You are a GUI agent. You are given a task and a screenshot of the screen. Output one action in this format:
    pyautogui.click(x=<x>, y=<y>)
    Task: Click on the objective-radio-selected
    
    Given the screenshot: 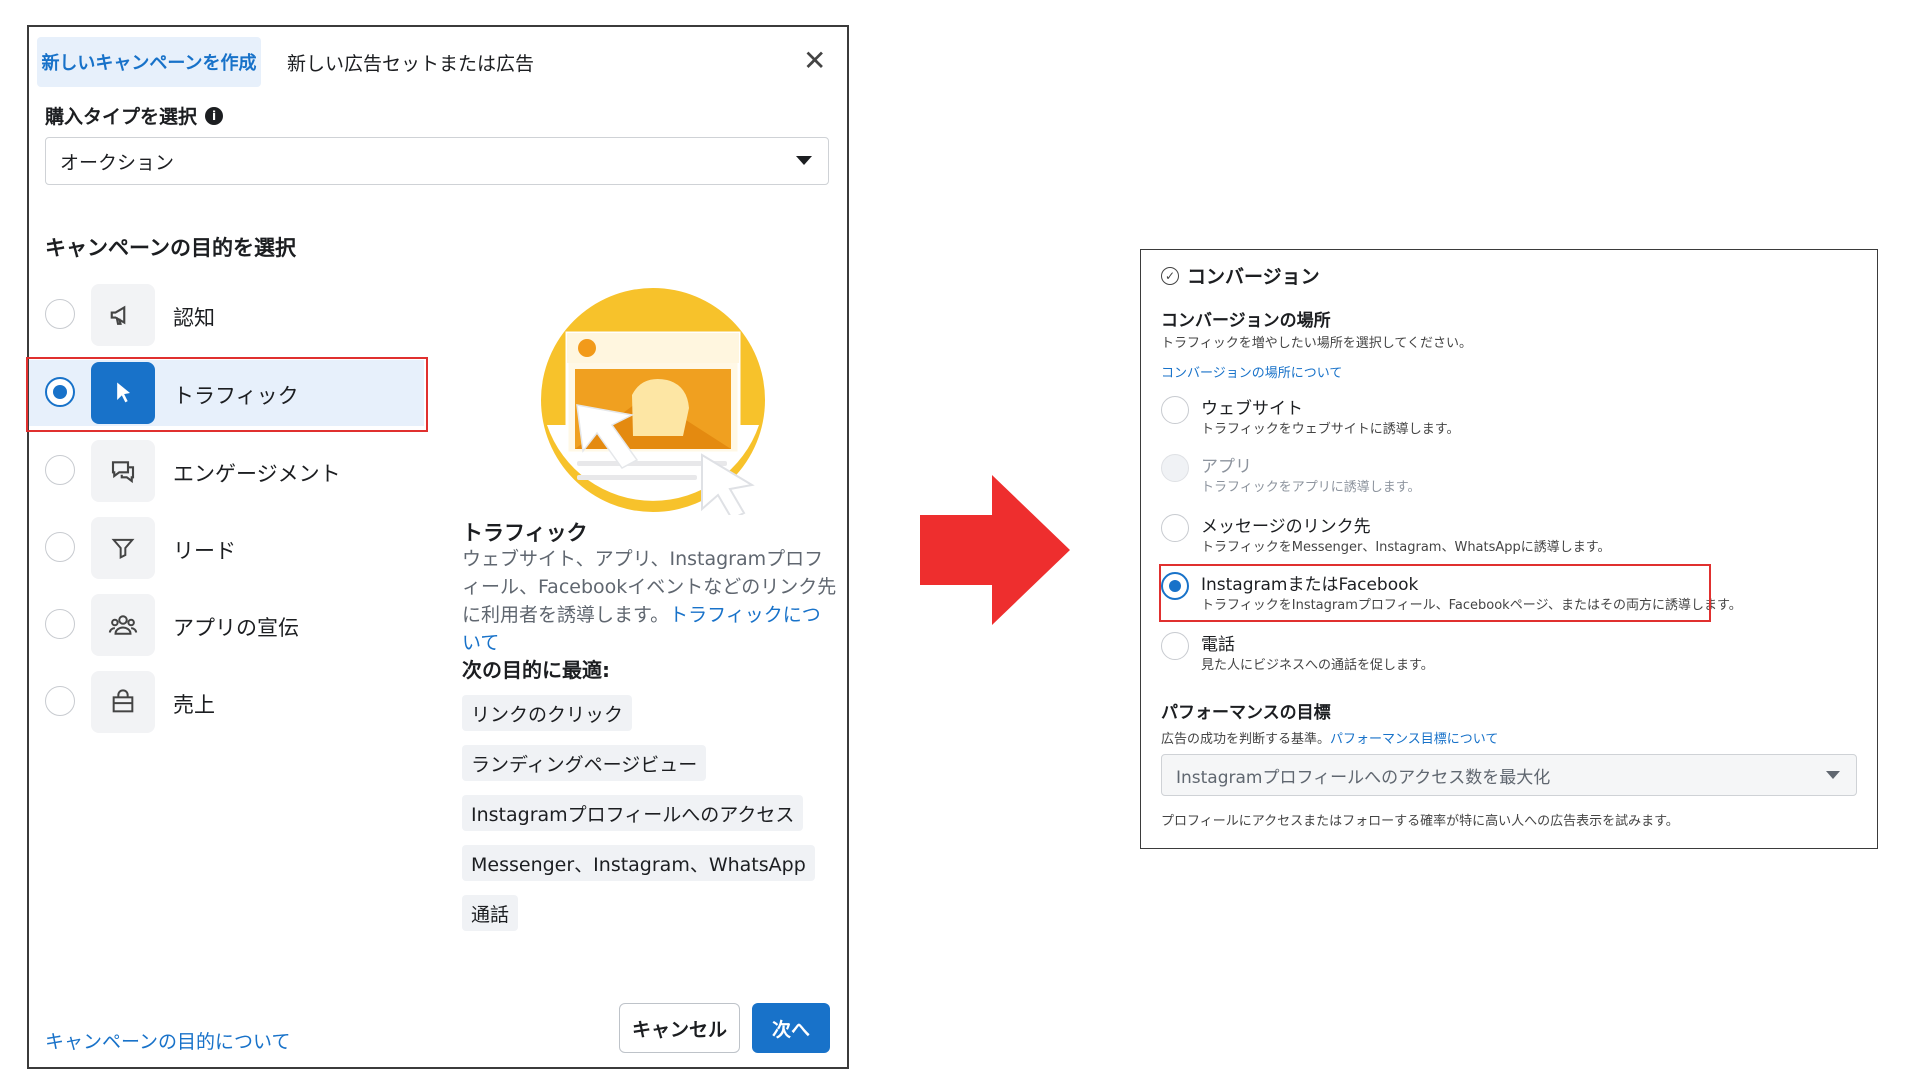 What is the action you would take?
    pyautogui.click(x=60, y=392)
    